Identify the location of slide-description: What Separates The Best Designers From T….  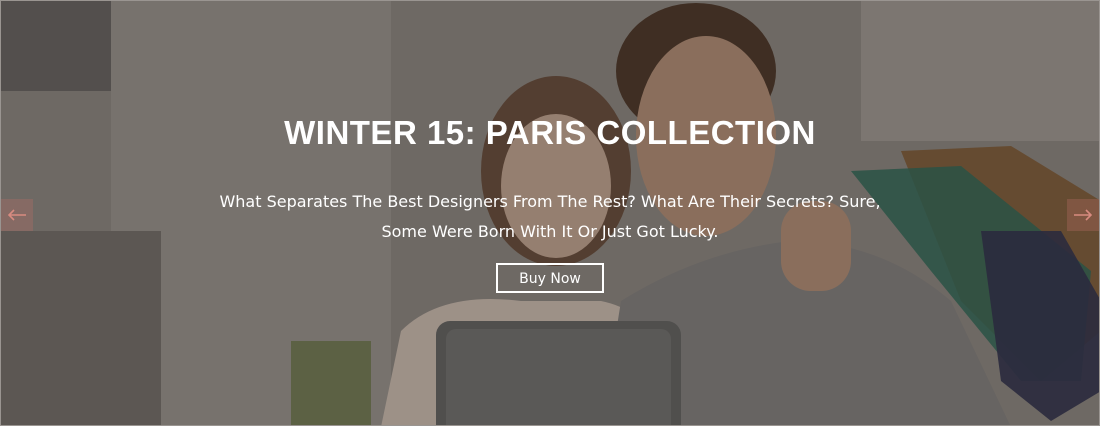
(550, 217).